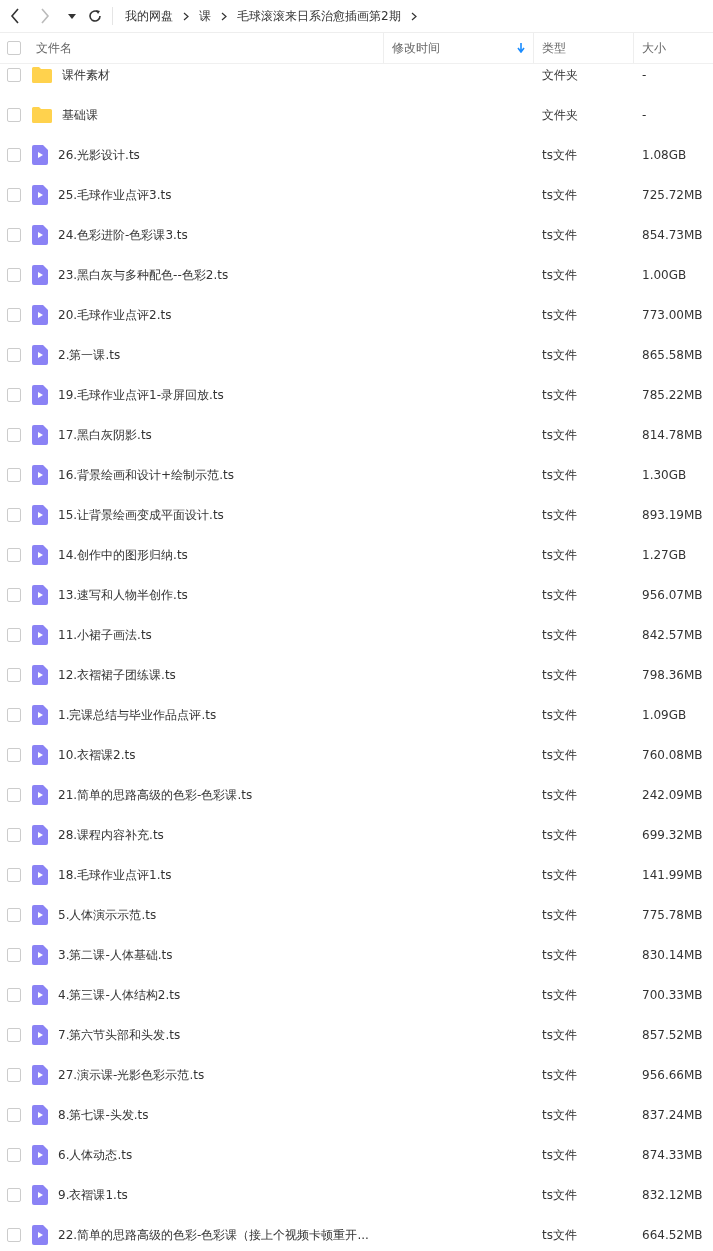 The width and height of the screenshot is (713, 1251). What do you see at coordinates (672, 315) in the screenshot?
I see `file-size: 773.00MB` at bounding box center [672, 315].